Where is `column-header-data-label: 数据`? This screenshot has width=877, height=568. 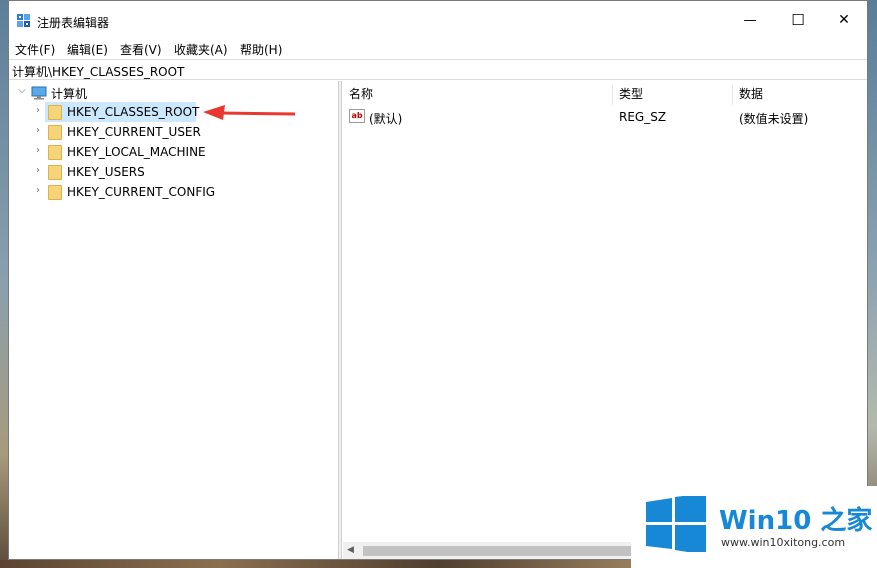
column-header-data-label: 数据 is located at coordinates (751, 94).